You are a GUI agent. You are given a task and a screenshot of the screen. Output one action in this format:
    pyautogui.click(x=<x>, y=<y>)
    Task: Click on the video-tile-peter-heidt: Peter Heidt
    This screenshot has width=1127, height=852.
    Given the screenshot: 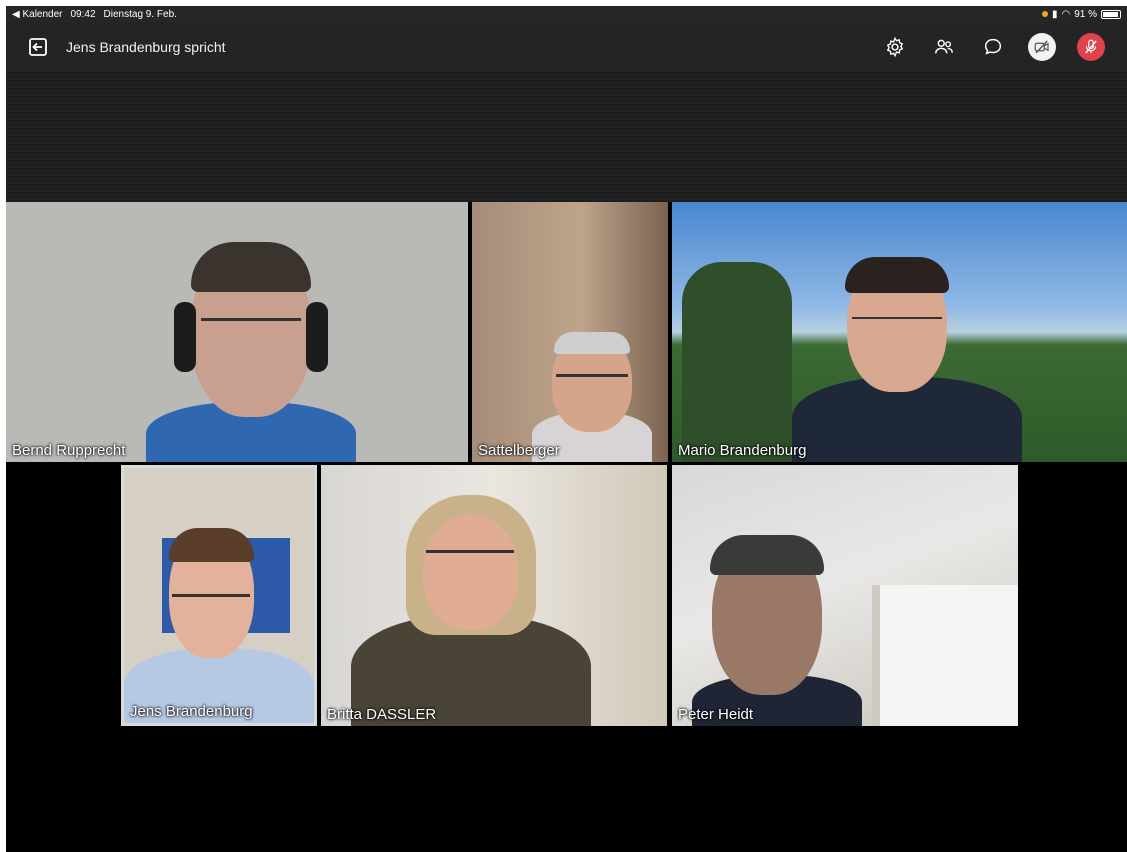 What is the action you would take?
    pyautogui.click(x=845, y=595)
    